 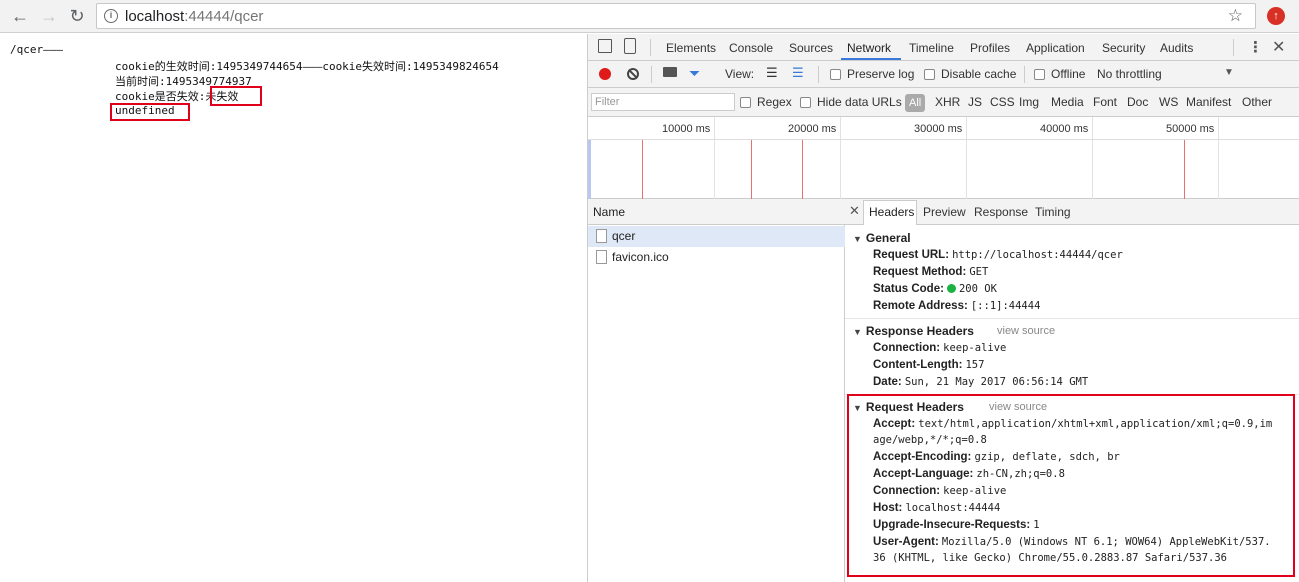 What do you see at coordinates (1072, 318) in the screenshot?
I see `section-divider` at bounding box center [1072, 318].